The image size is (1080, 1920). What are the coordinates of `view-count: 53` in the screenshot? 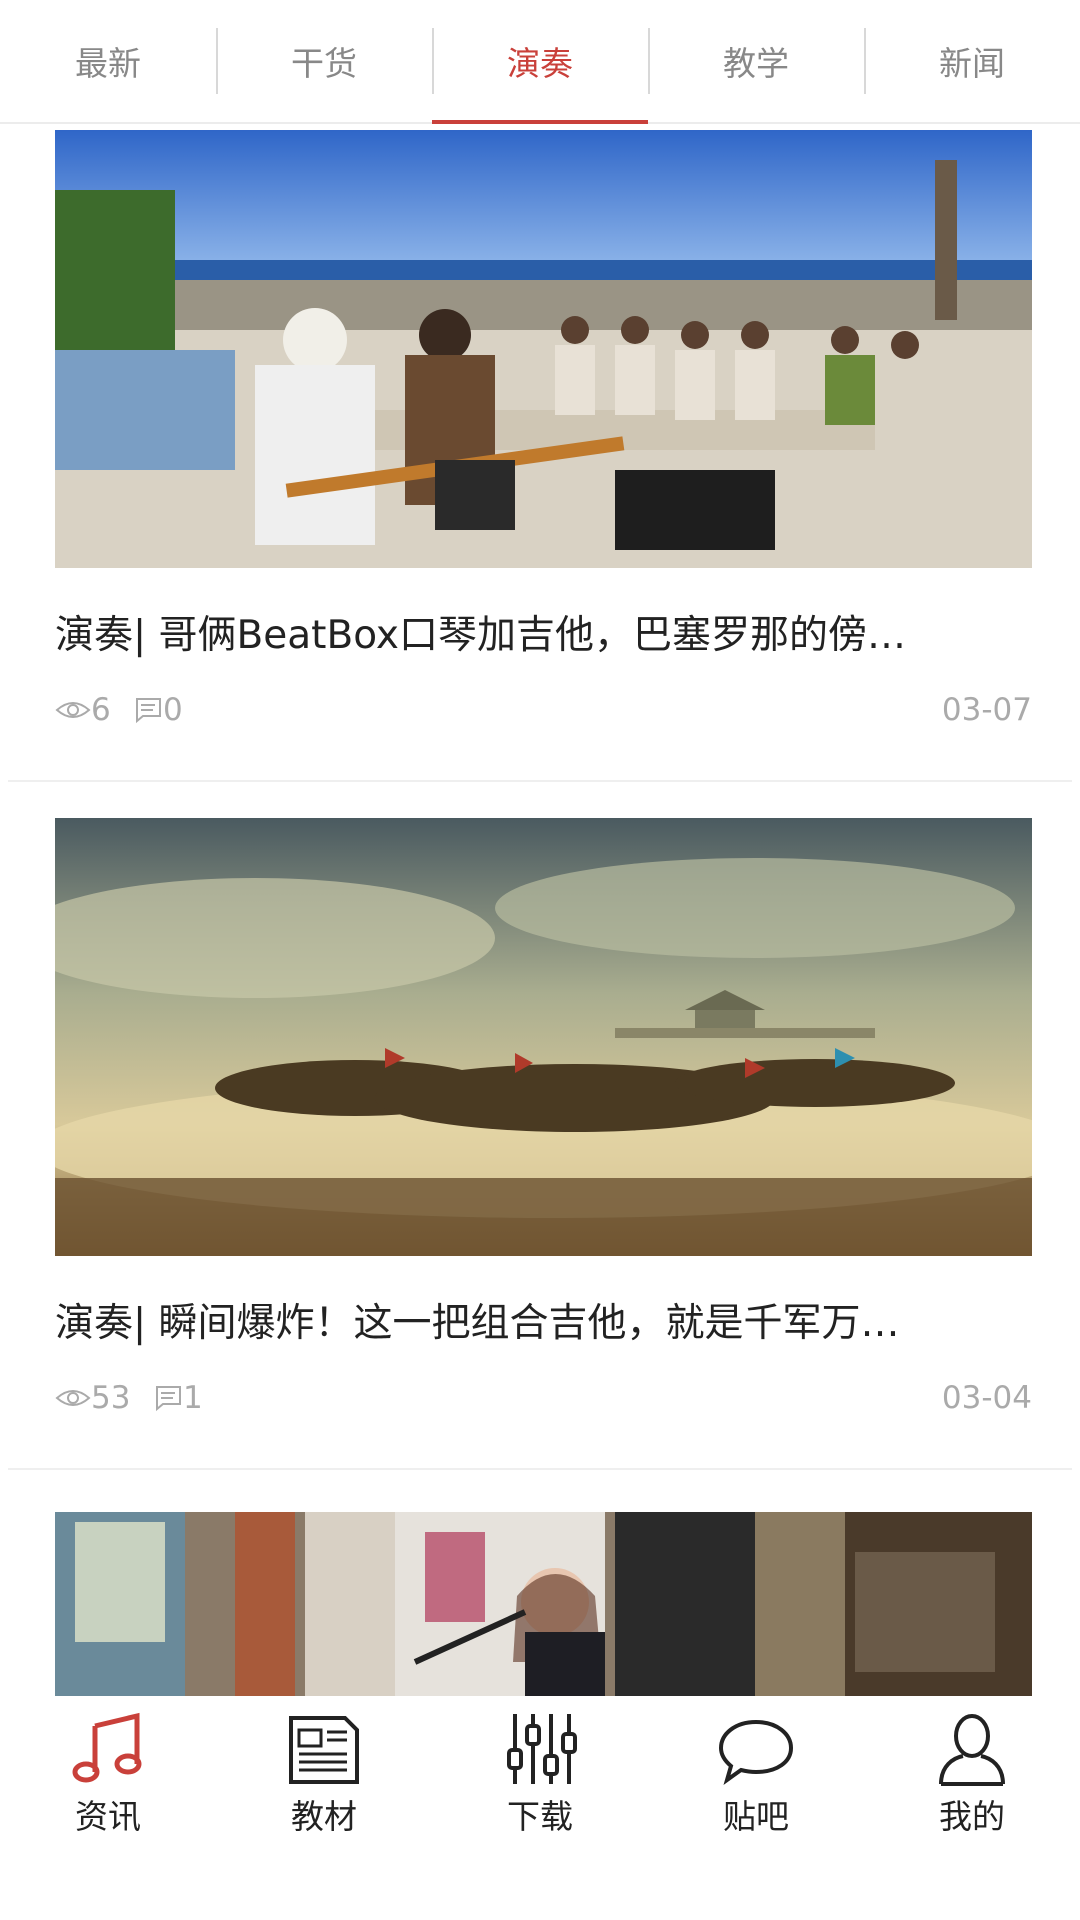 It's located at (92, 1398).